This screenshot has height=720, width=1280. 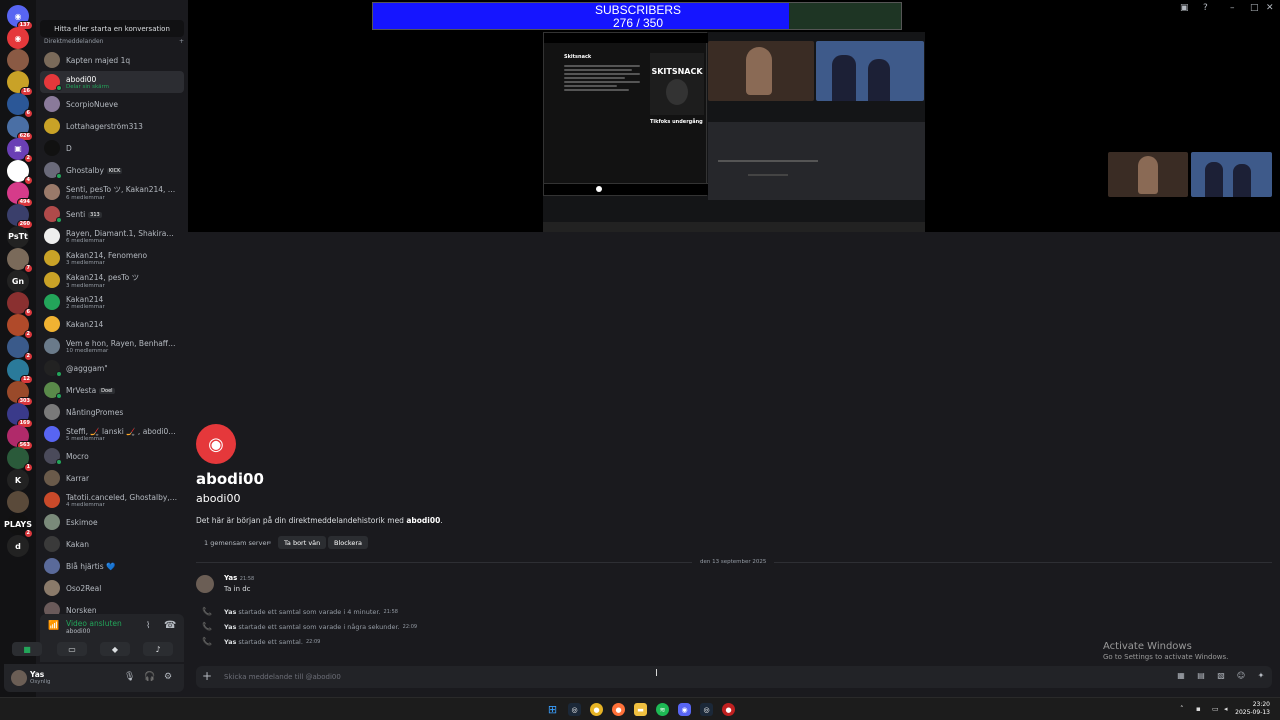 I want to click on dm-list-item: Kakan214, pesTo ツ3 medlemmar, so click(x=112, y=280).